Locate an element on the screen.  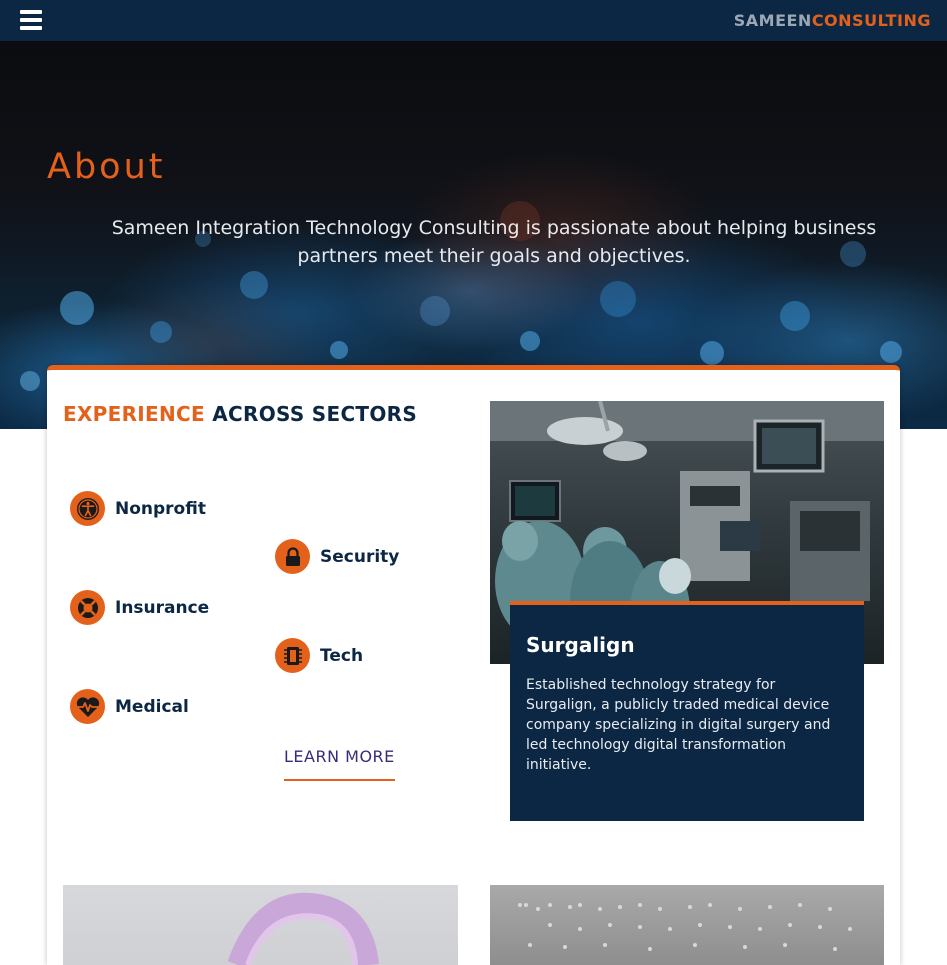
sector-label: Security is located at coordinates (360, 556).